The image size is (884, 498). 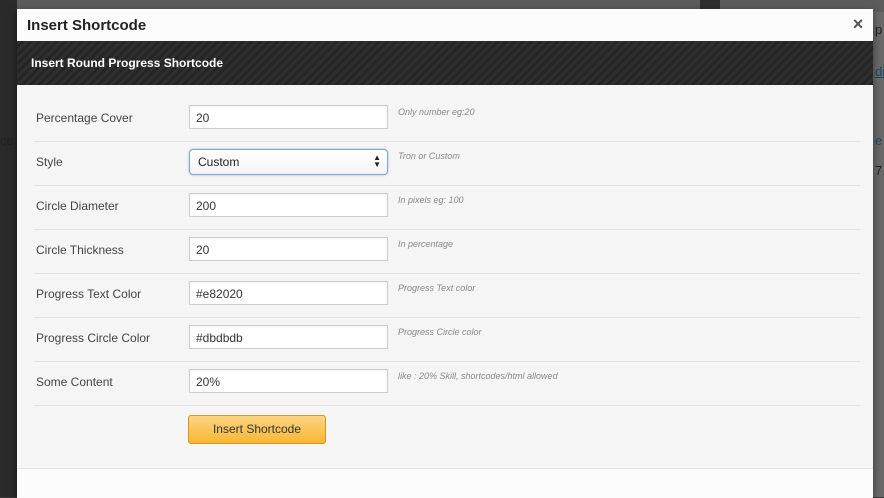 What do you see at coordinates (257, 429) in the screenshot?
I see `insert-shortcode-button: Insert Shortcode` at bounding box center [257, 429].